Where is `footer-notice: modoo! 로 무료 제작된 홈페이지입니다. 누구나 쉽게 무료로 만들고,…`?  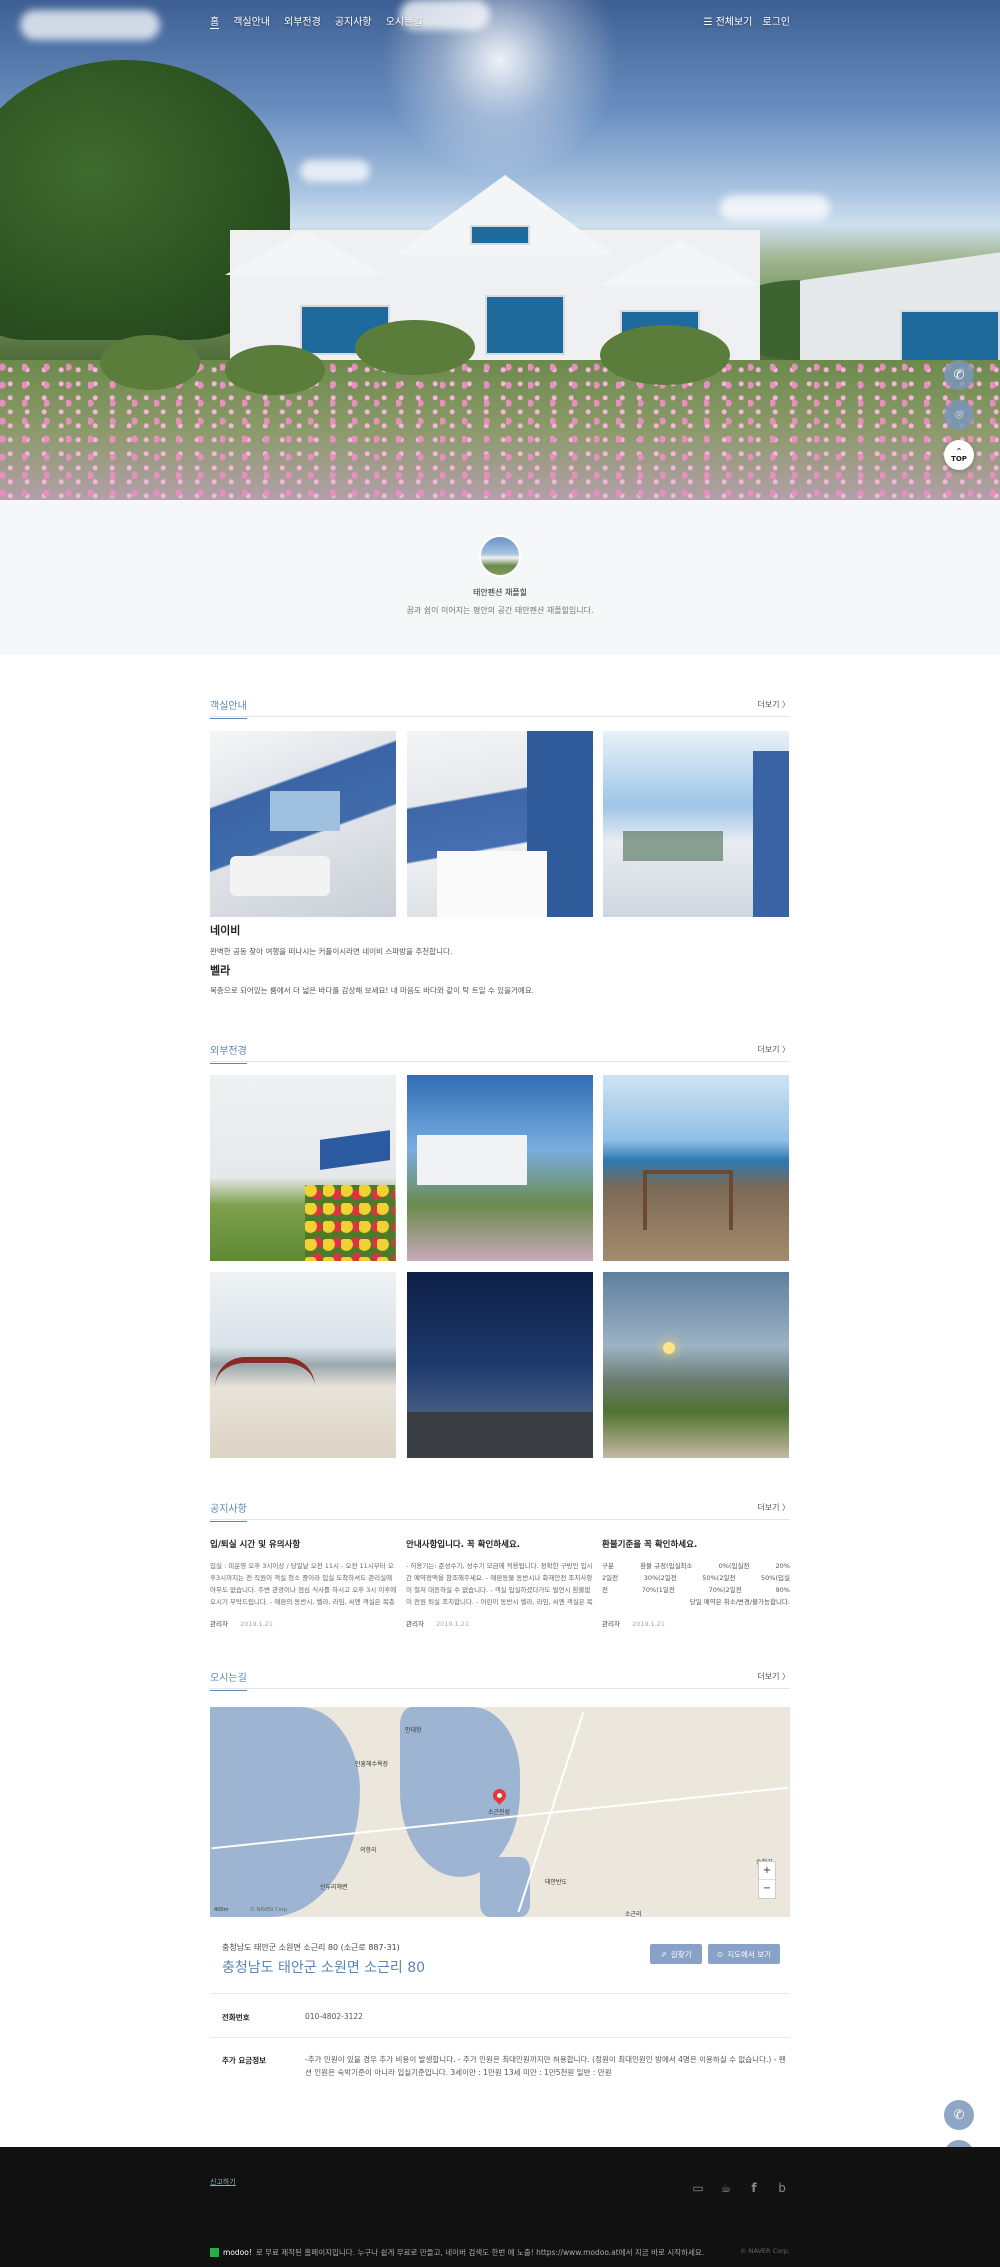 footer-notice: modoo! 로 무료 제작된 홈페이지입니다. 누구나 쉽게 무료로 만들고,… is located at coordinates (457, 2252).